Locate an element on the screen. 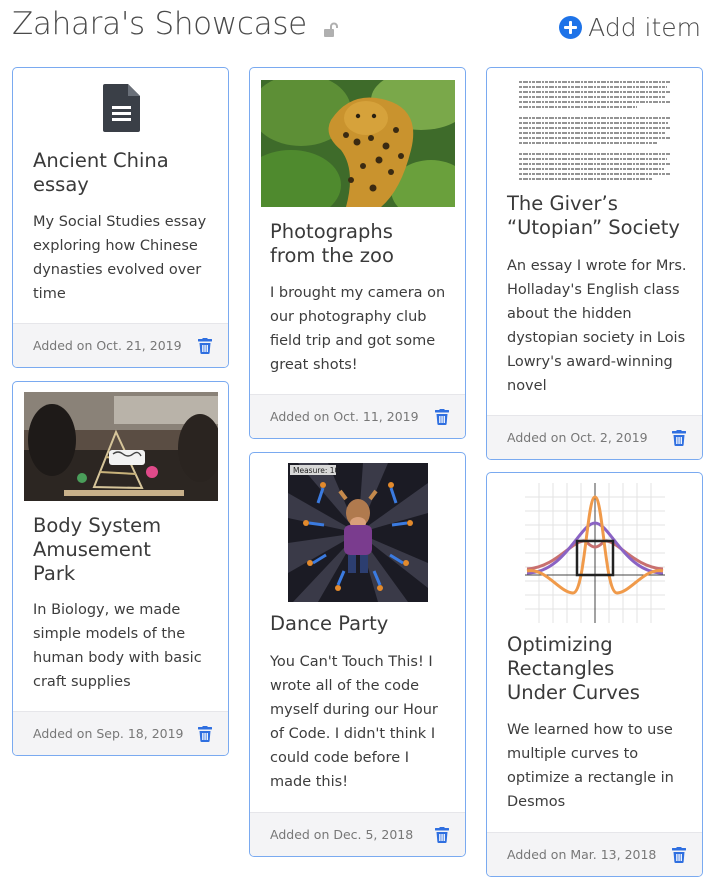  date-added: Added on Oct. 11, 2019 is located at coordinates (344, 416).